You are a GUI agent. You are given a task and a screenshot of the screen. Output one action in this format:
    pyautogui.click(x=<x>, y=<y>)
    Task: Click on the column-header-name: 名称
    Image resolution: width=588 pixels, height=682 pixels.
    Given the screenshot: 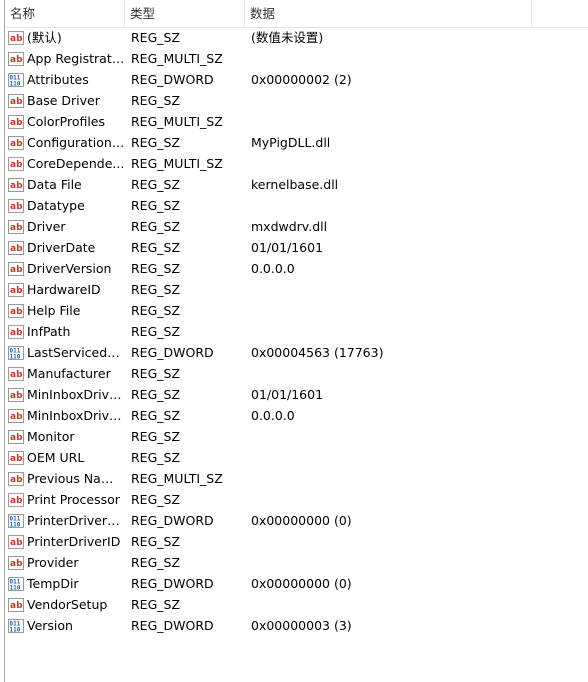 What is the action you would take?
    pyautogui.click(x=65, y=13)
    